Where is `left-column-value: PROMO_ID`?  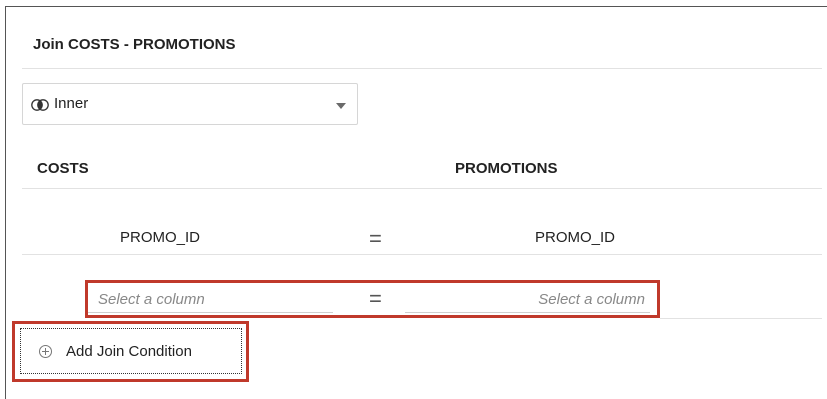
left-column-value: PROMO_ID is located at coordinates (160, 237).